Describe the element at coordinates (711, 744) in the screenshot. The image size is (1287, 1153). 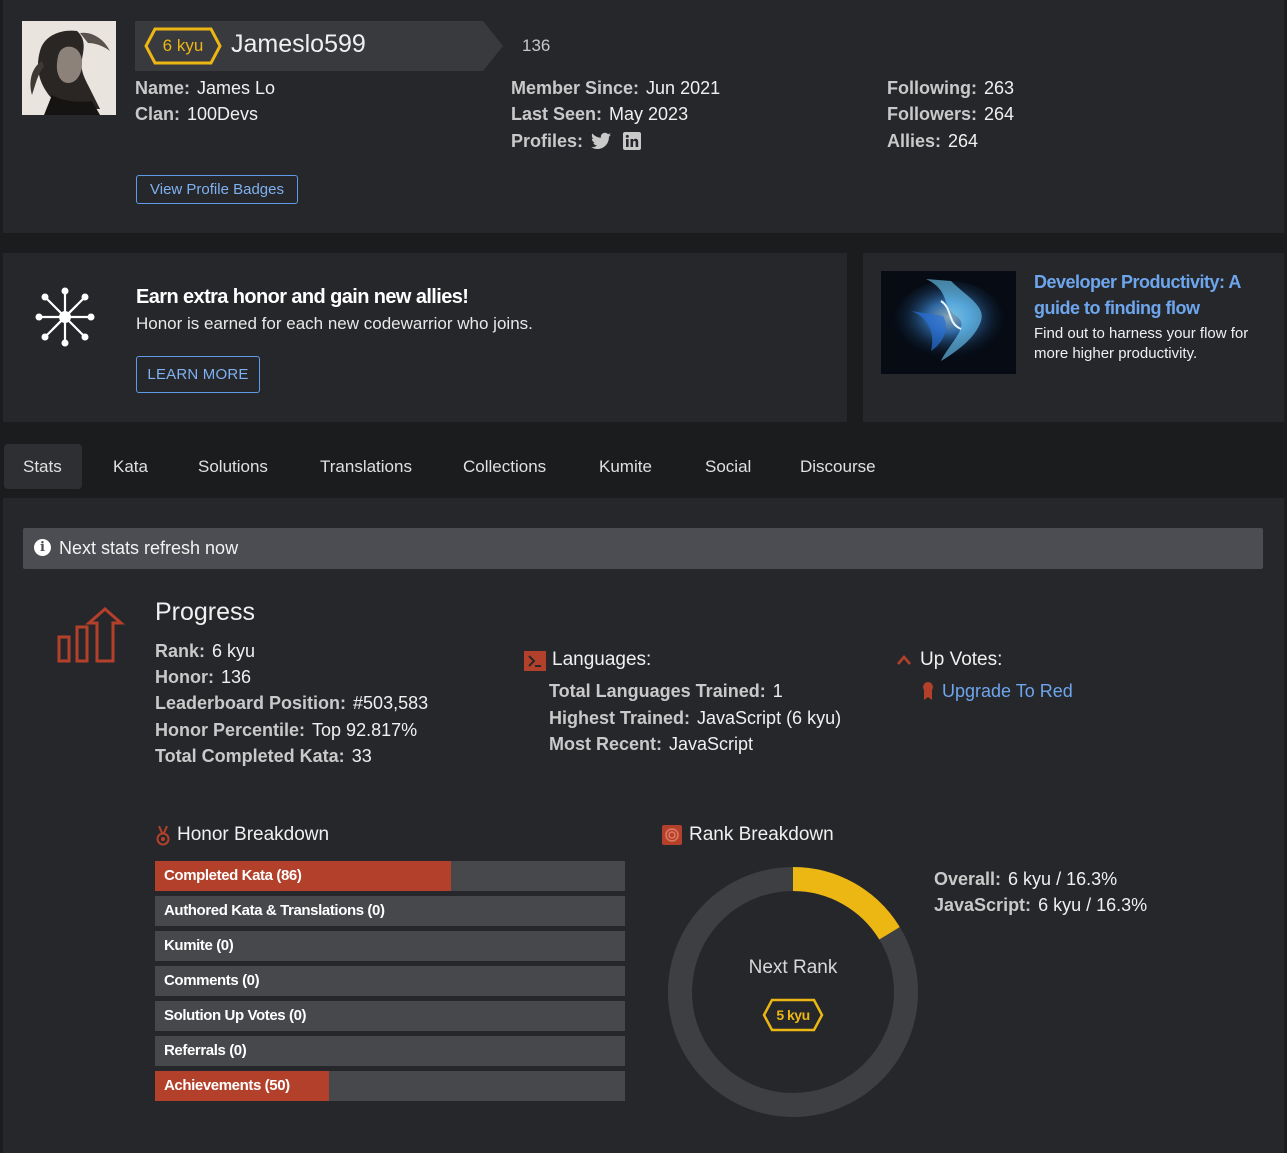
I see `most-recent-value: JavaScript` at that location.